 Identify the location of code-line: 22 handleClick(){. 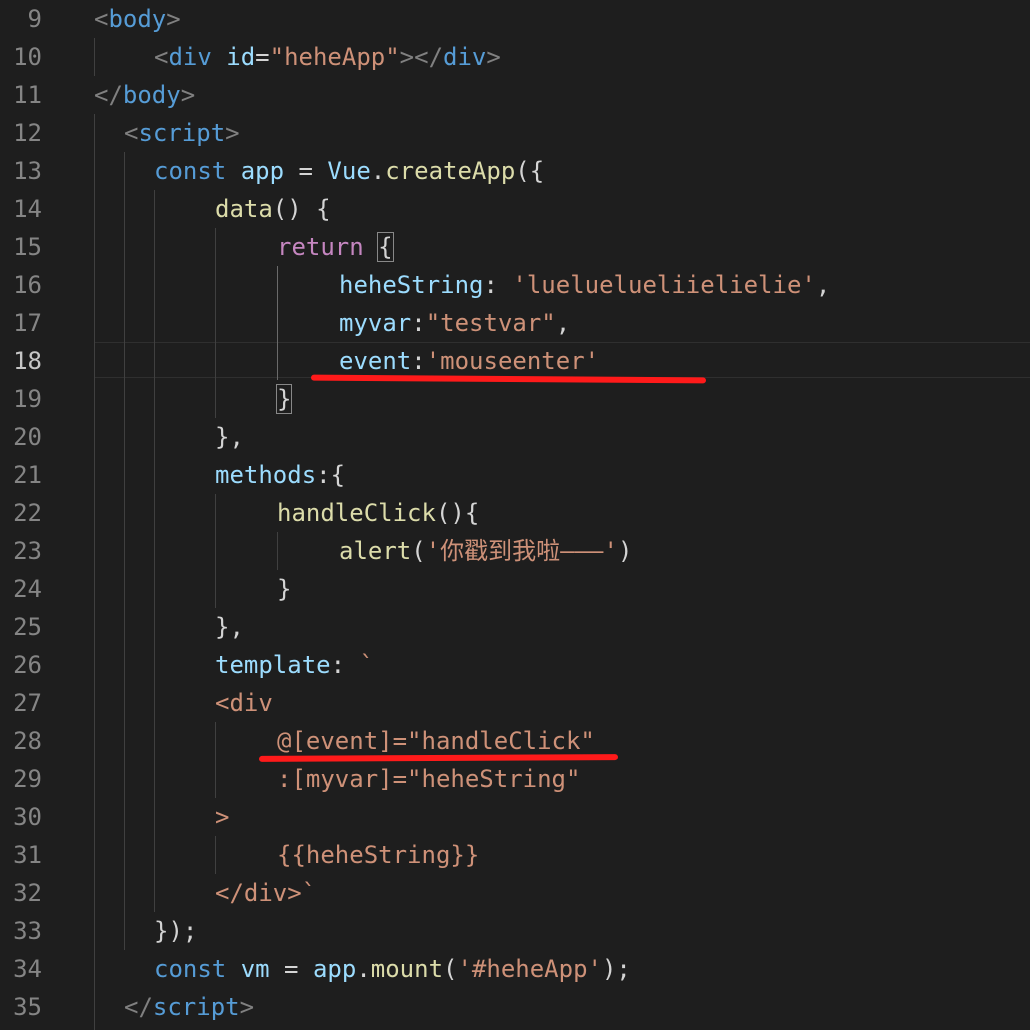
(515, 513).